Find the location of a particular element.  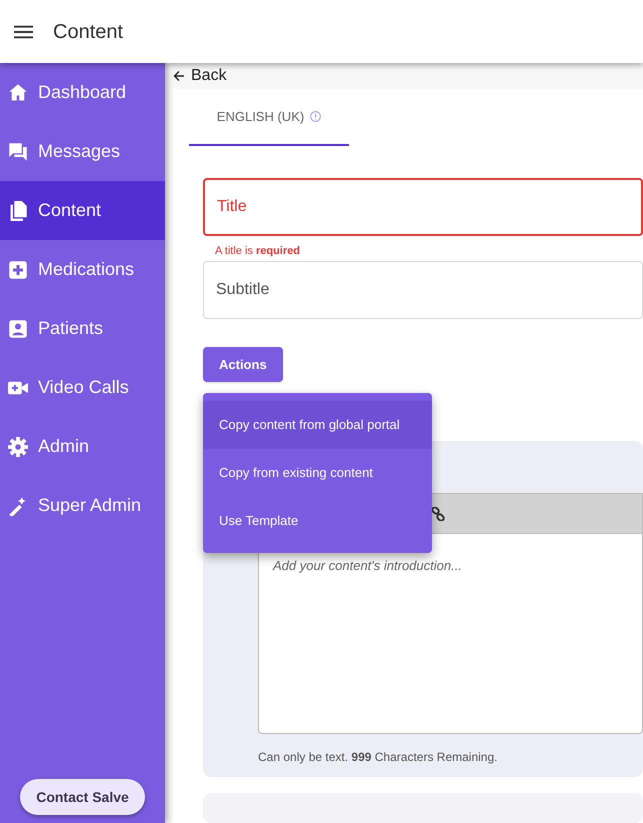

menu-item: Use Template is located at coordinates (317, 521).